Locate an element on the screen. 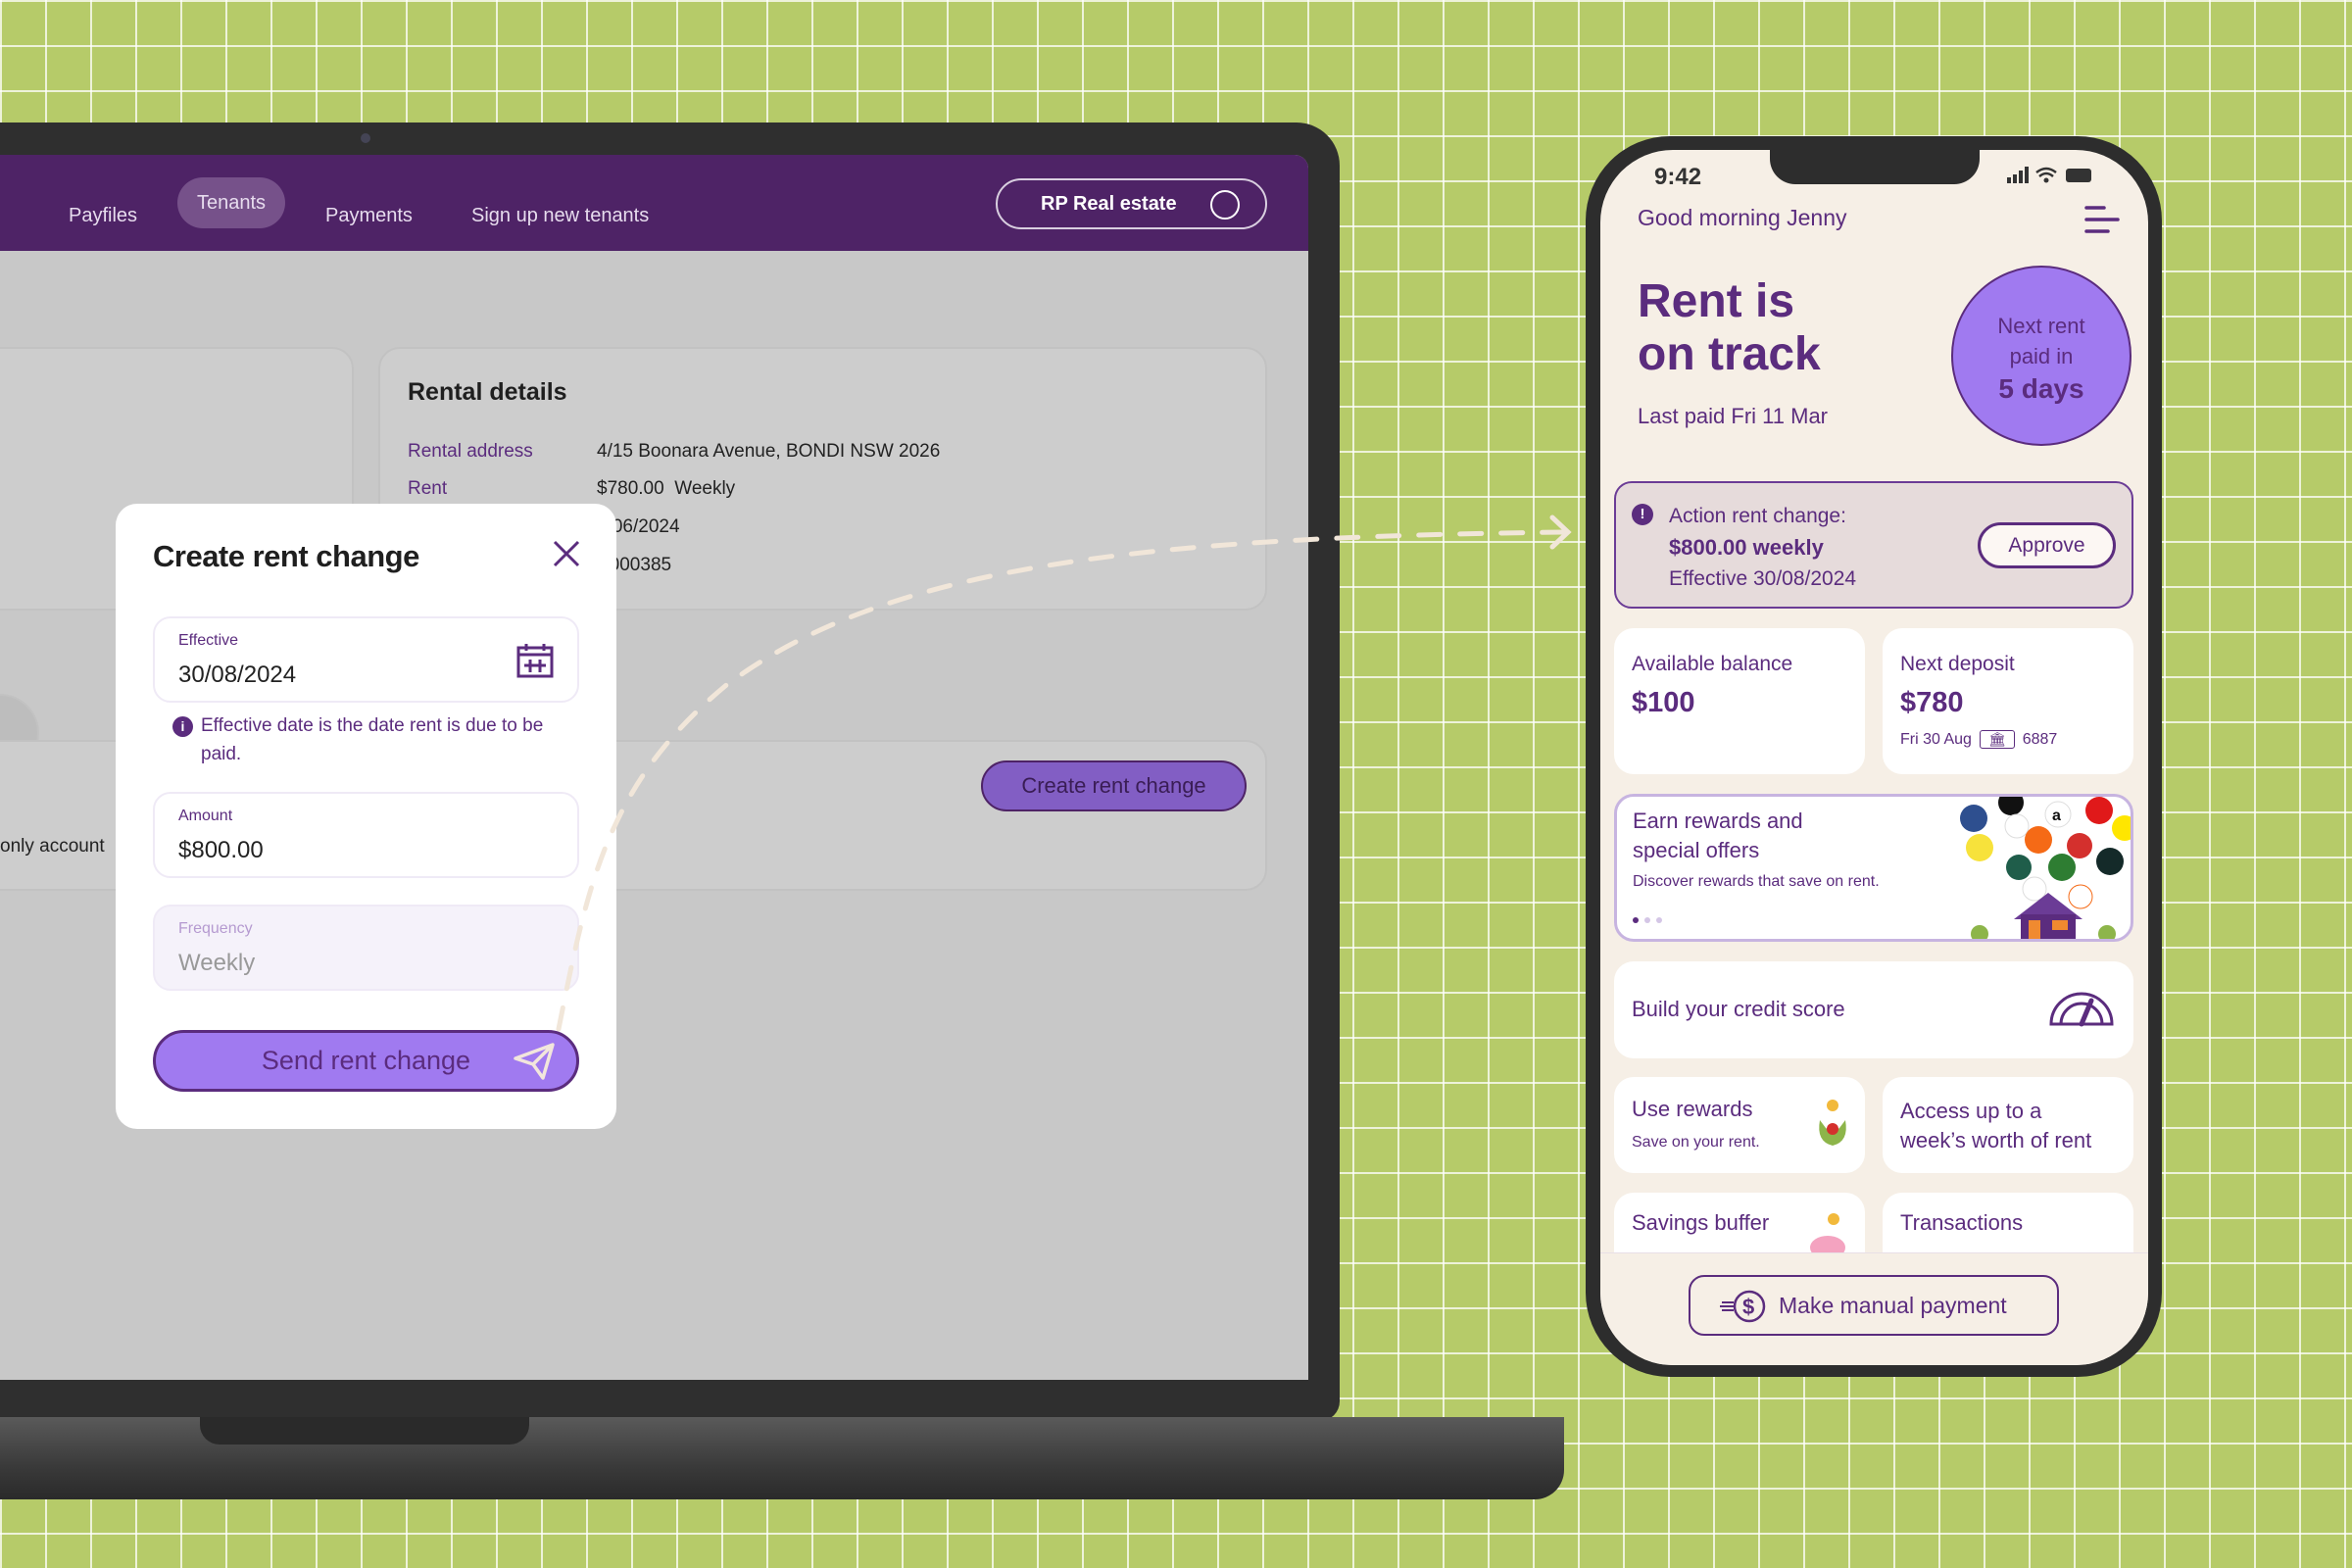 This screenshot has width=2352, height=1568. next-rent-line2: paid in is located at coordinates (2041, 356).